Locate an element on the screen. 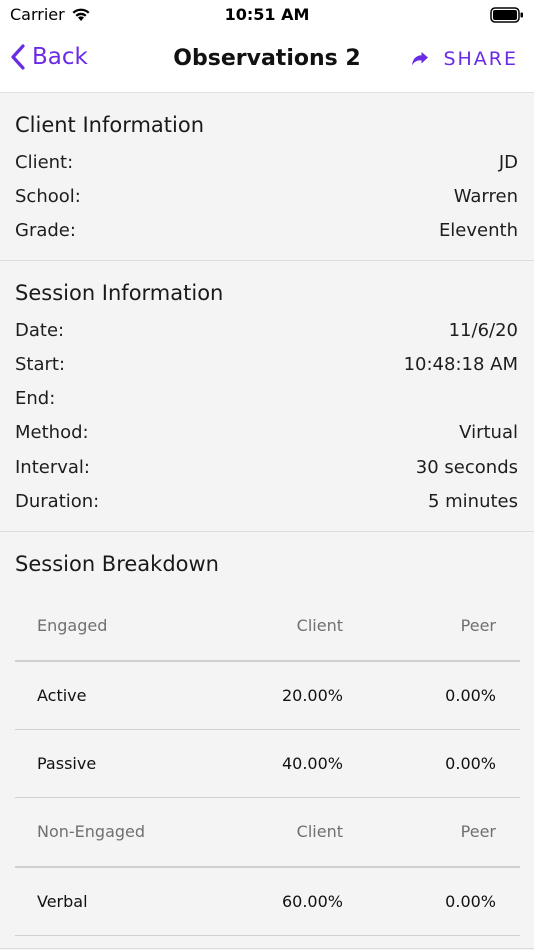 This screenshot has width=534, height=950. table-row: Active 20.00% 0.00% is located at coordinates (267, 696).